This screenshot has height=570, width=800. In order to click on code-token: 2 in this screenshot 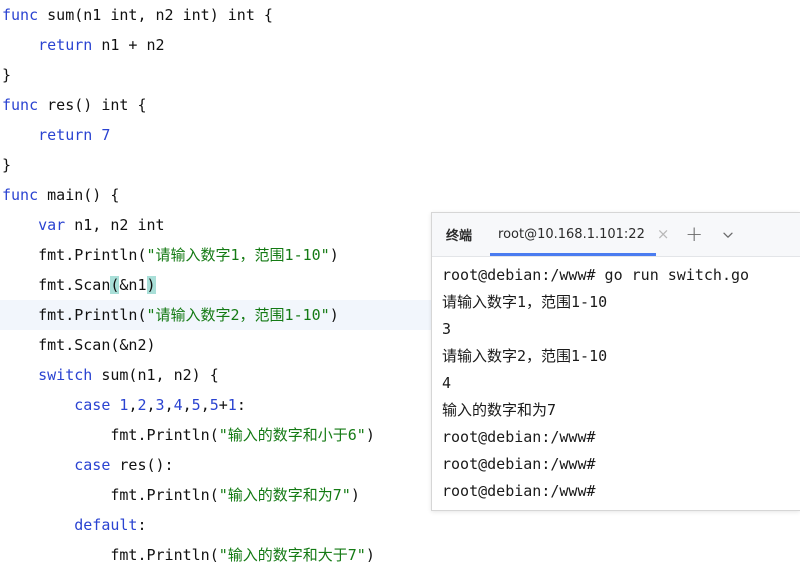, I will do `click(142, 405)`.